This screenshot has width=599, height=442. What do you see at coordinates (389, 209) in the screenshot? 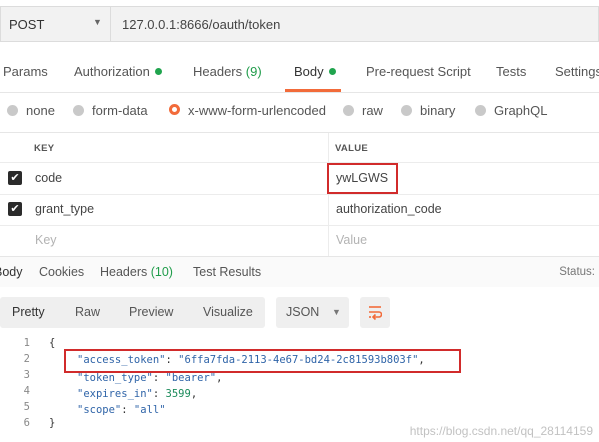
I see `value-cell: authorization_code` at bounding box center [389, 209].